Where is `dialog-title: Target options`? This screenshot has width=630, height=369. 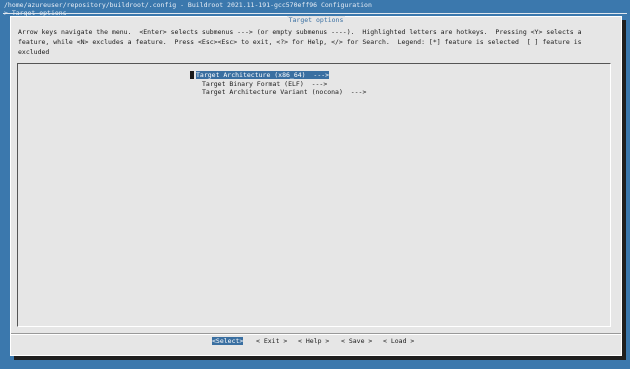
dialog-title: Target options is located at coordinates (316, 20).